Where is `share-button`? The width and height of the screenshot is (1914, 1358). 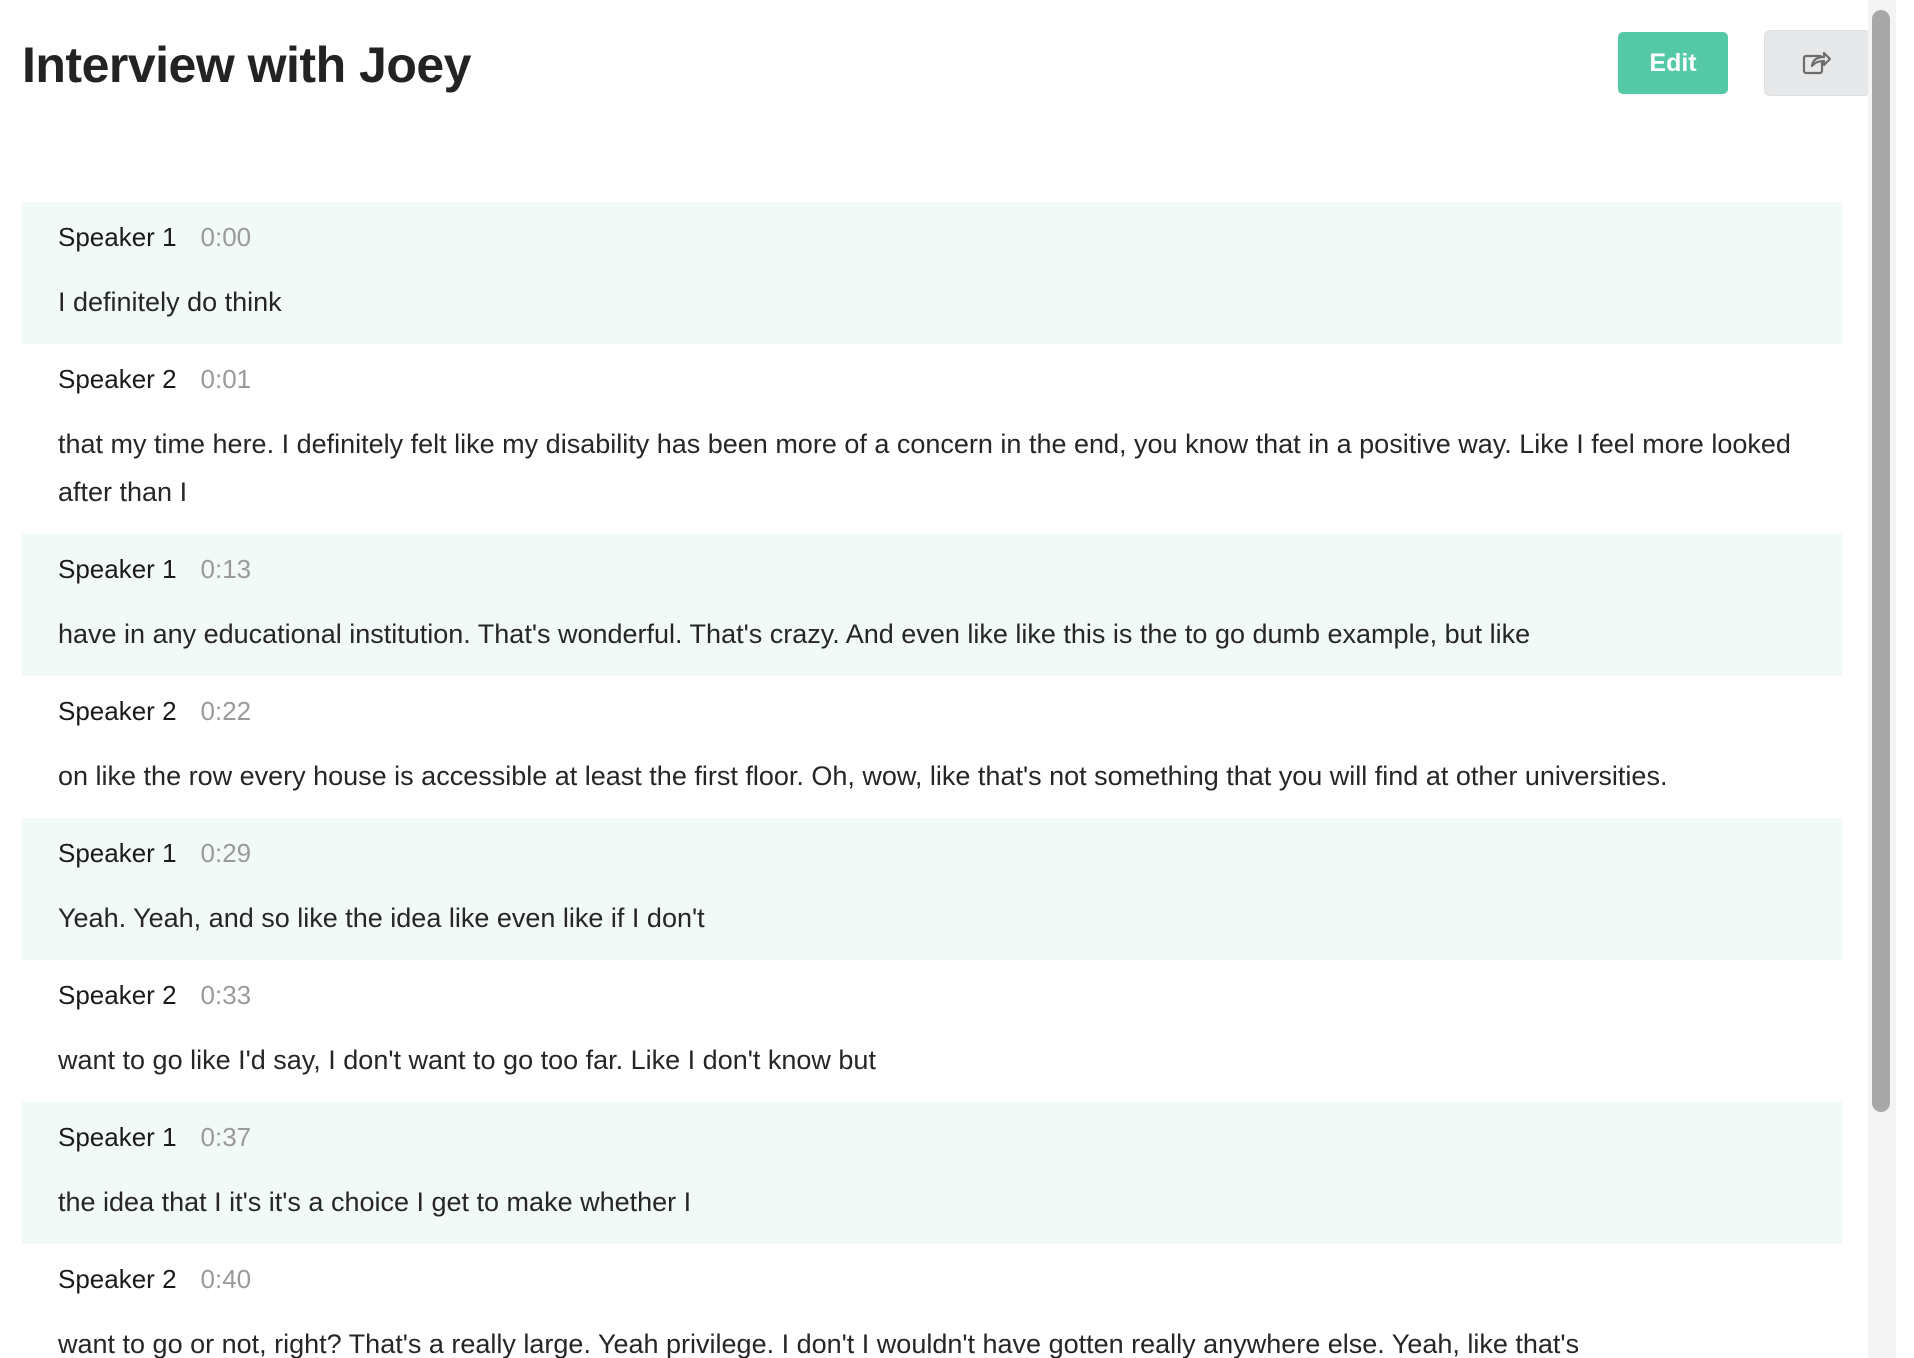 share-button is located at coordinates (1817, 63).